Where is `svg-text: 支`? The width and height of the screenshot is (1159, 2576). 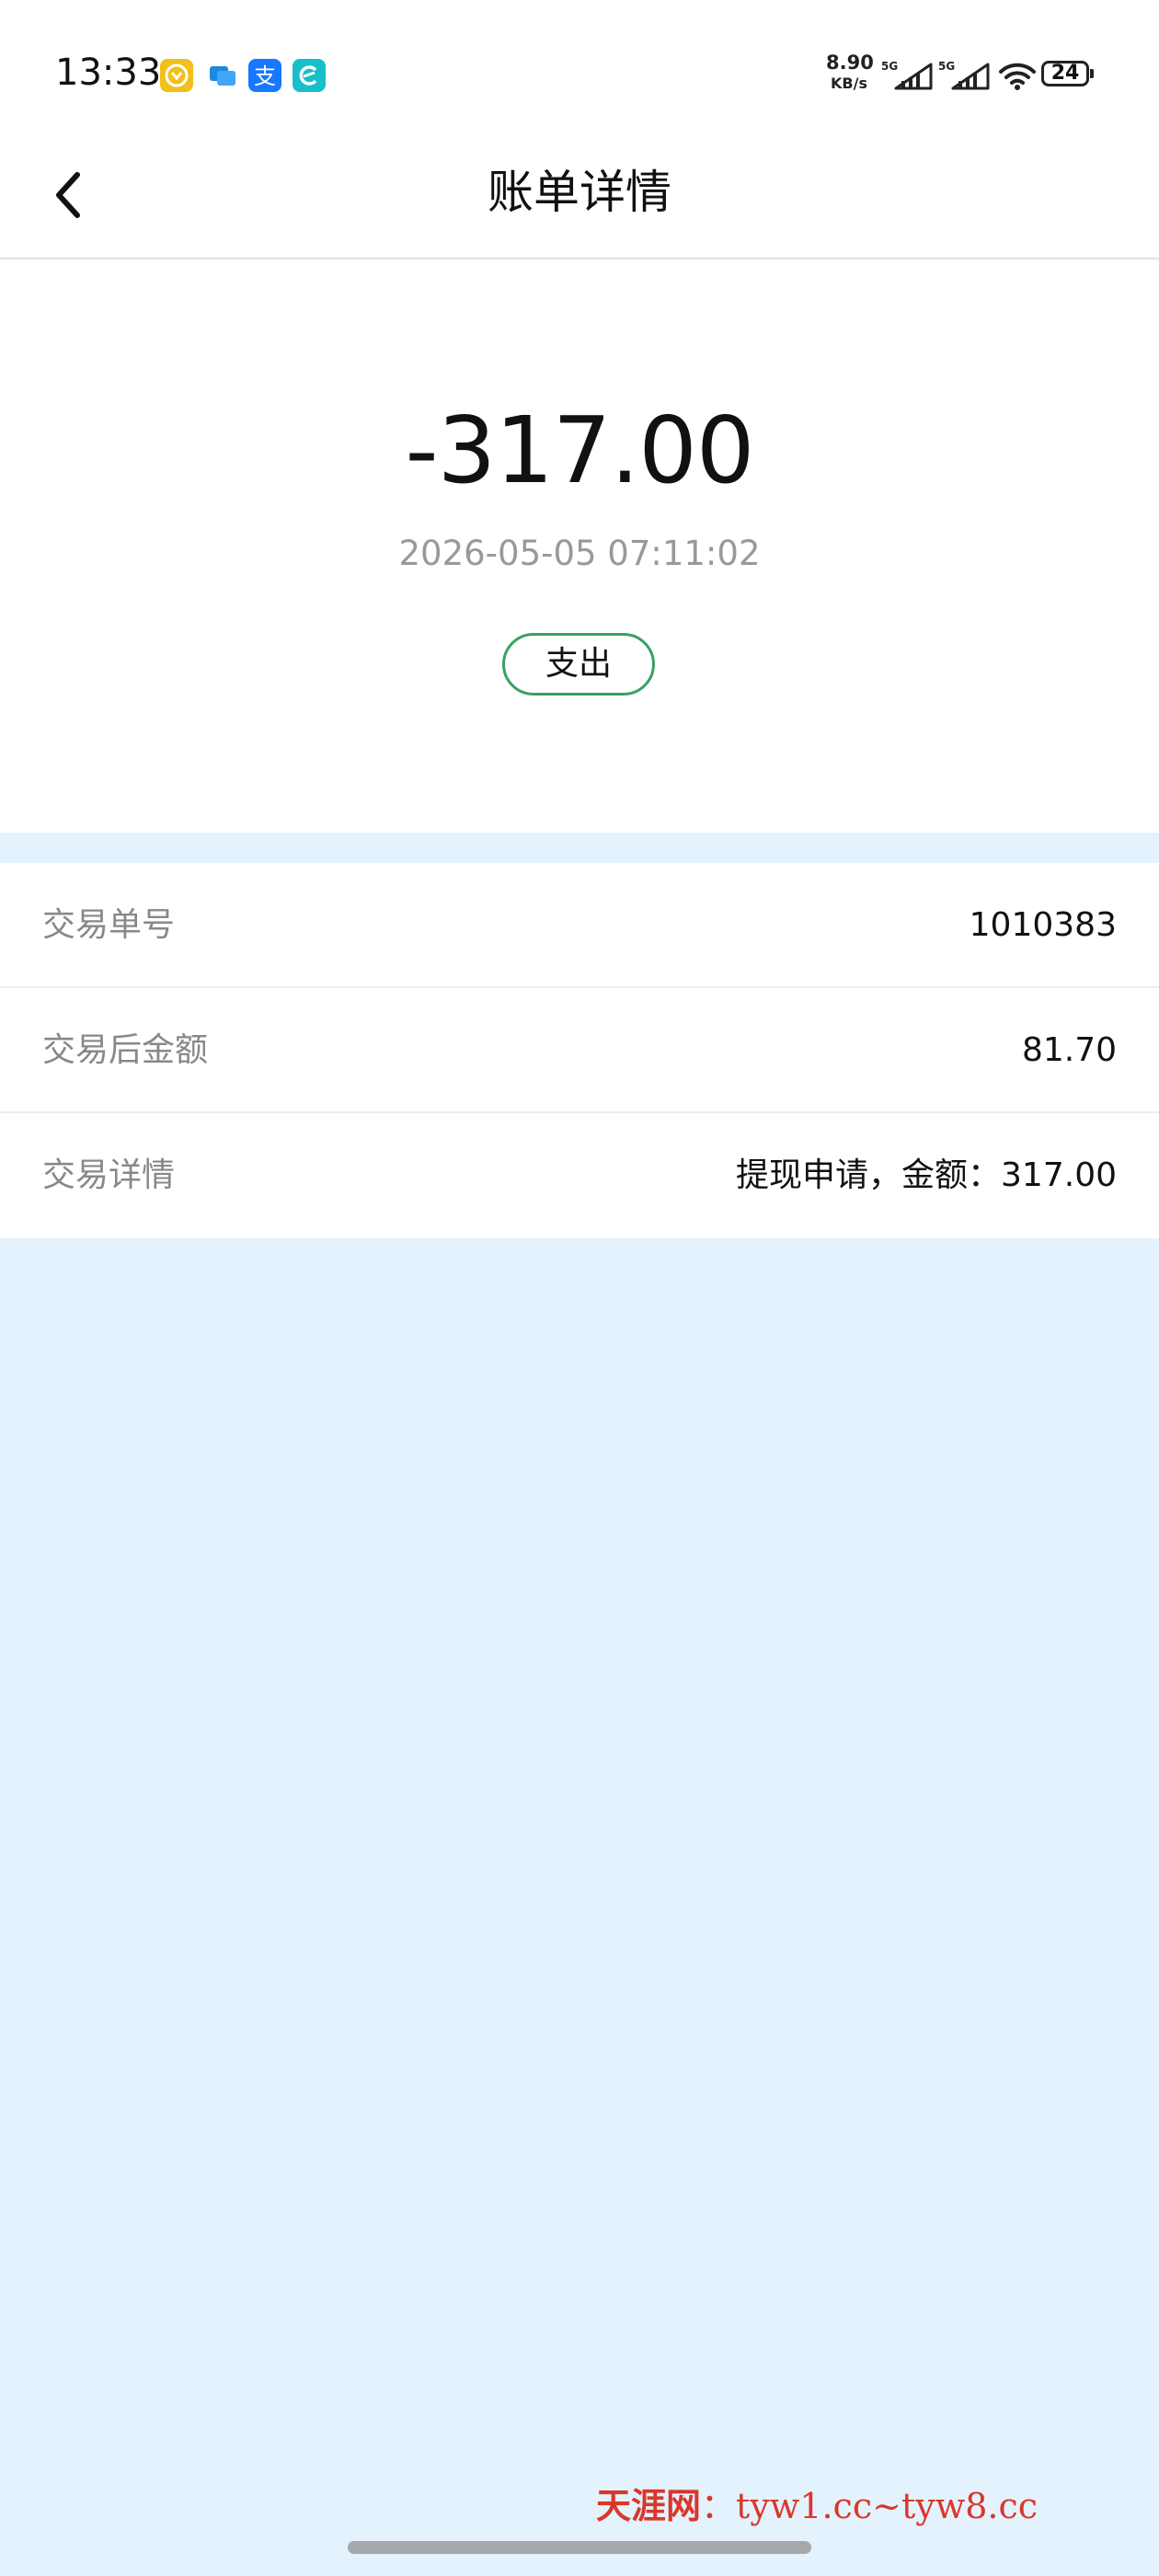
svg-text: 支 is located at coordinates (265, 76).